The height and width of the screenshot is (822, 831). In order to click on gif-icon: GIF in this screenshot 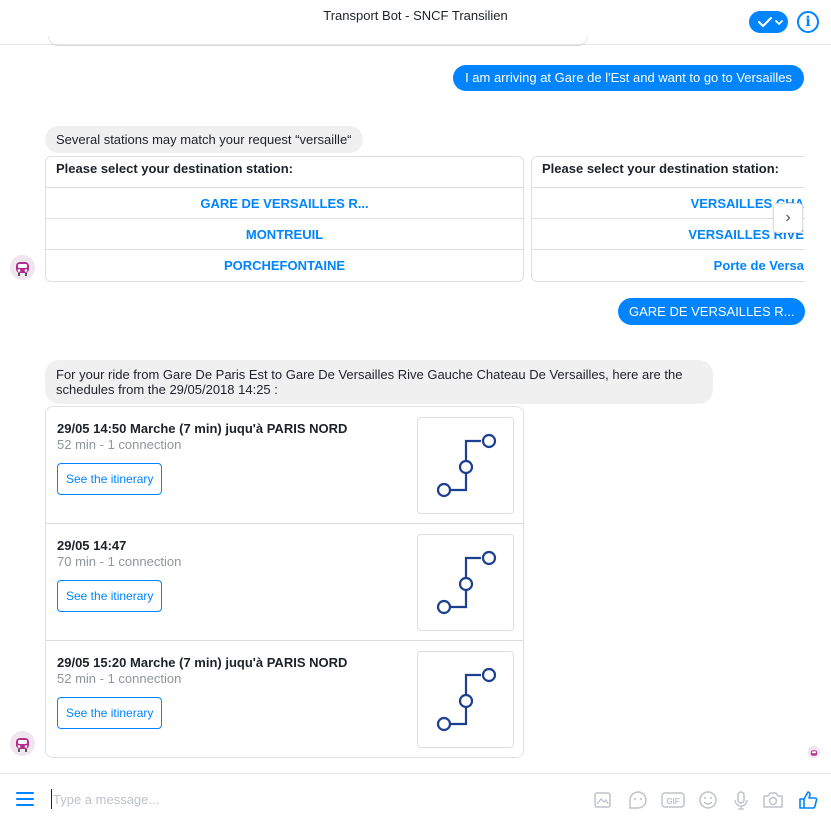, I will do `click(673, 800)`.